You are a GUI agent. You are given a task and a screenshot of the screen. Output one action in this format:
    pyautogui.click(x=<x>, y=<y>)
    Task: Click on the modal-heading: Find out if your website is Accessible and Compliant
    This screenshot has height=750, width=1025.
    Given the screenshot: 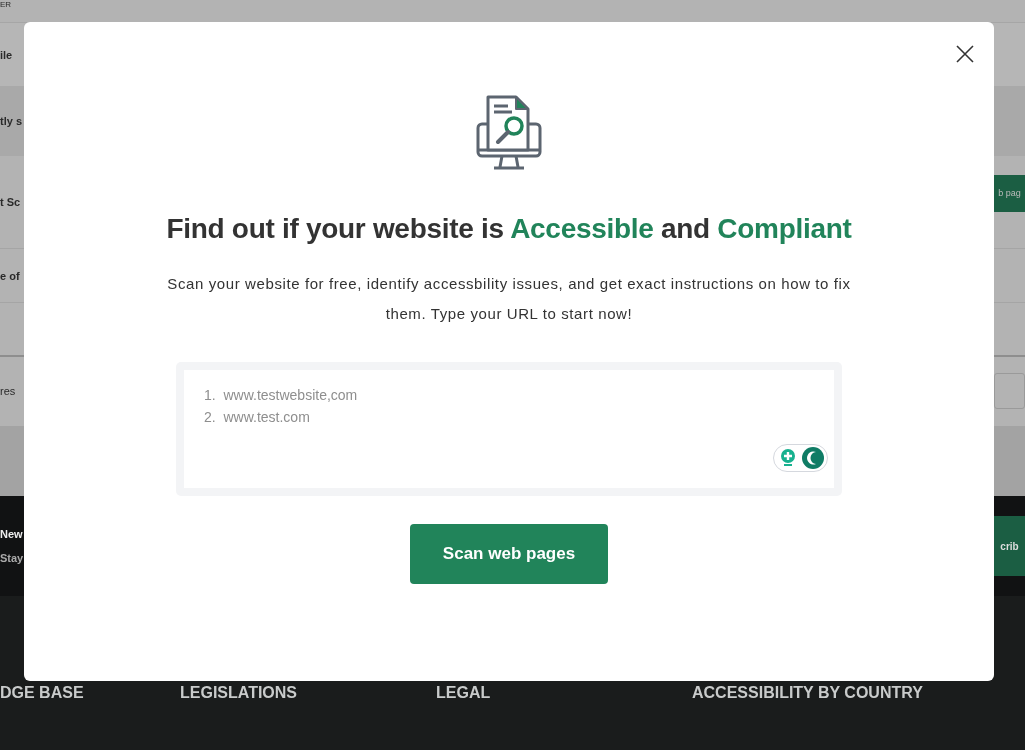 What is the action you would take?
    pyautogui.click(x=509, y=229)
    